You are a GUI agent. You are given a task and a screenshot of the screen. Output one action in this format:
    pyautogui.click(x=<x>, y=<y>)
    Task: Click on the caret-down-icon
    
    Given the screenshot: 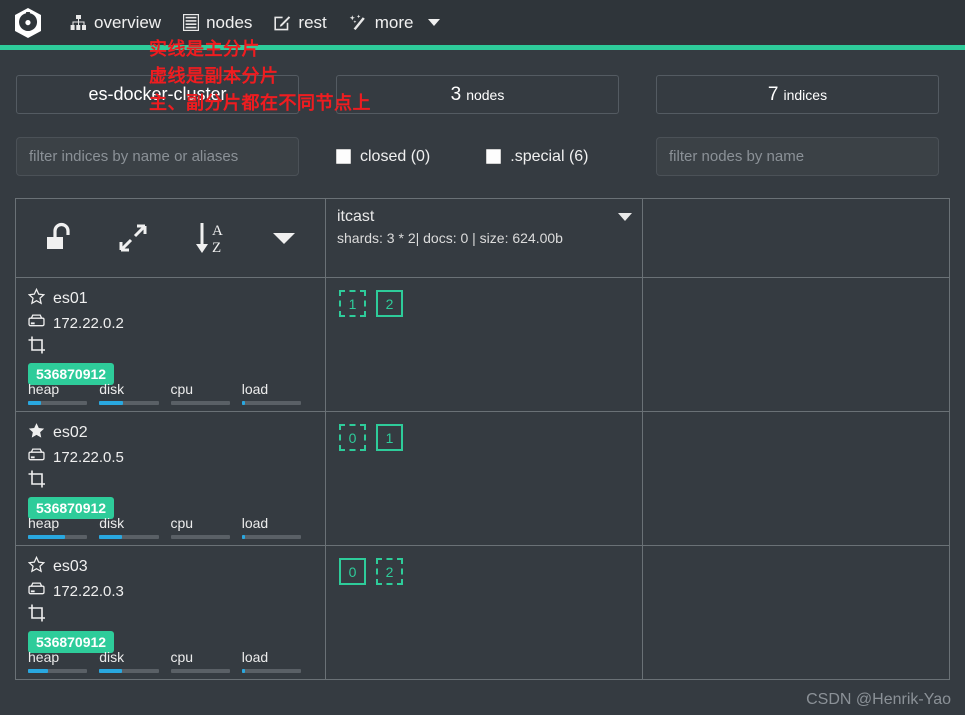 What is the action you would take?
    pyautogui.click(x=284, y=238)
    